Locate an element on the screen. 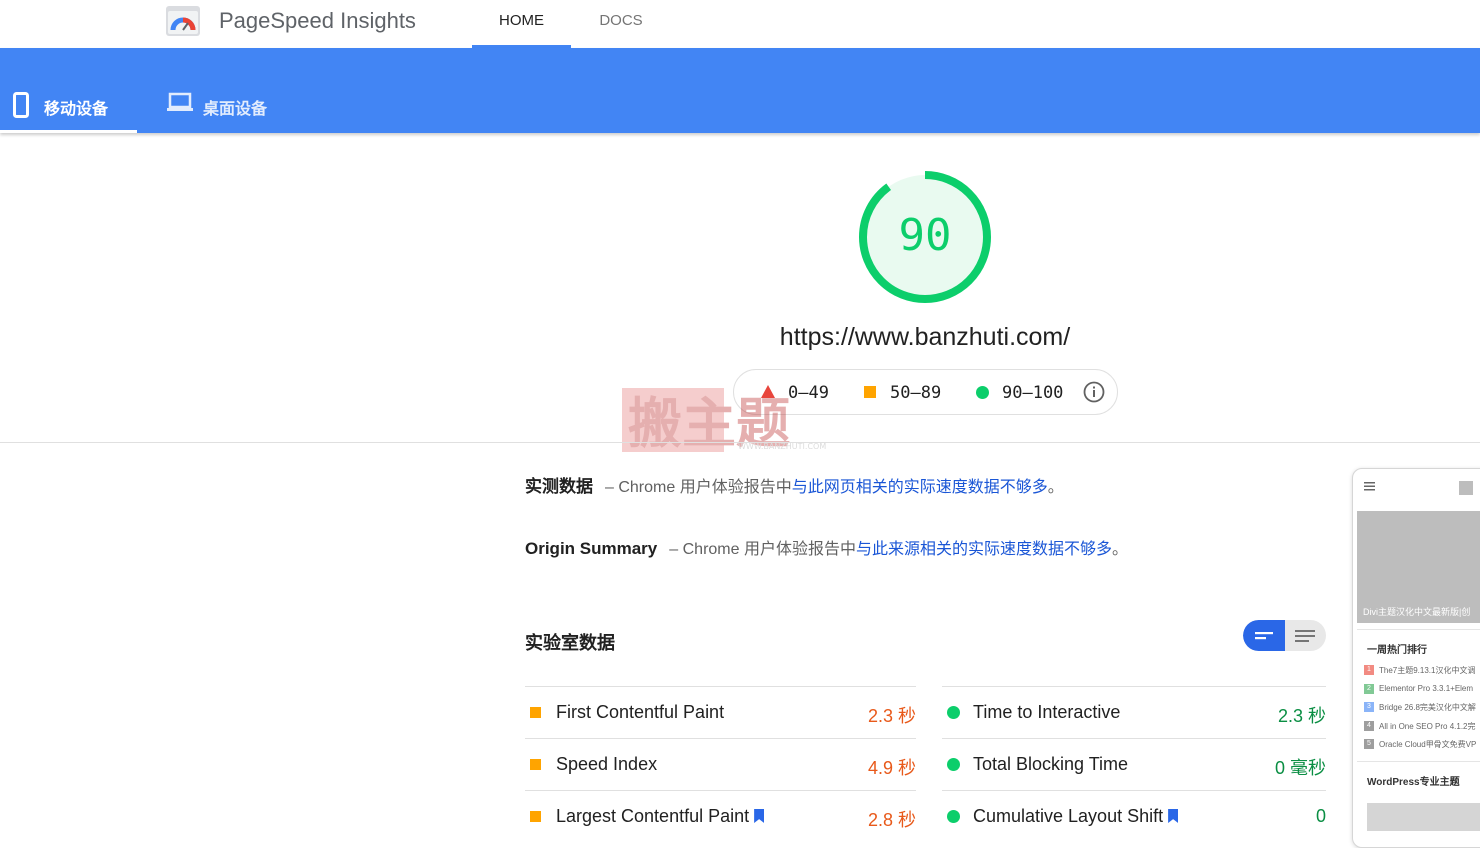 This screenshot has height=848, width=1480. metric-time-to-interactive: Time to Interactive 2.3 秒 is located at coordinates (1134, 712).